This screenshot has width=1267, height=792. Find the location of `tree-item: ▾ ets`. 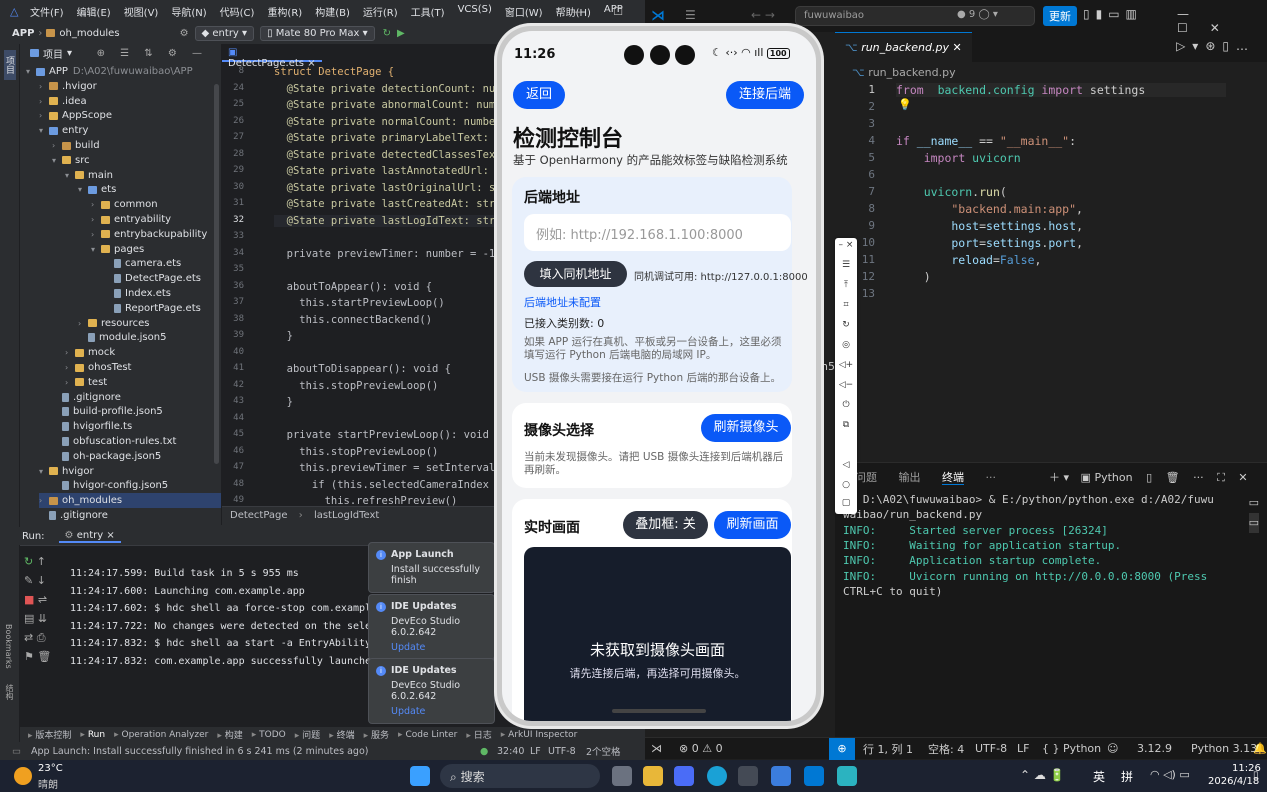

tree-item: ▾ ets is located at coordinates (97, 189).